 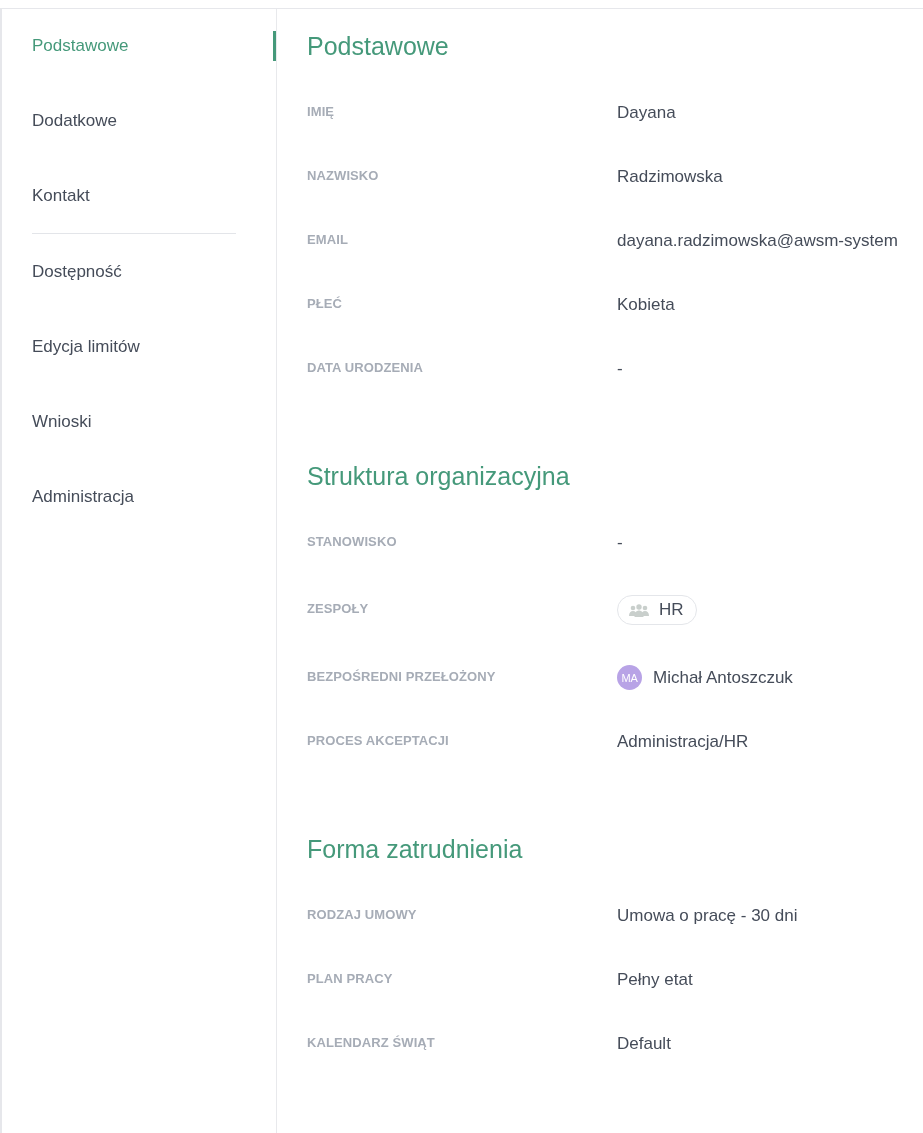 I want to click on field-label: RODZAJ UMOWY, so click(x=362, y=915).